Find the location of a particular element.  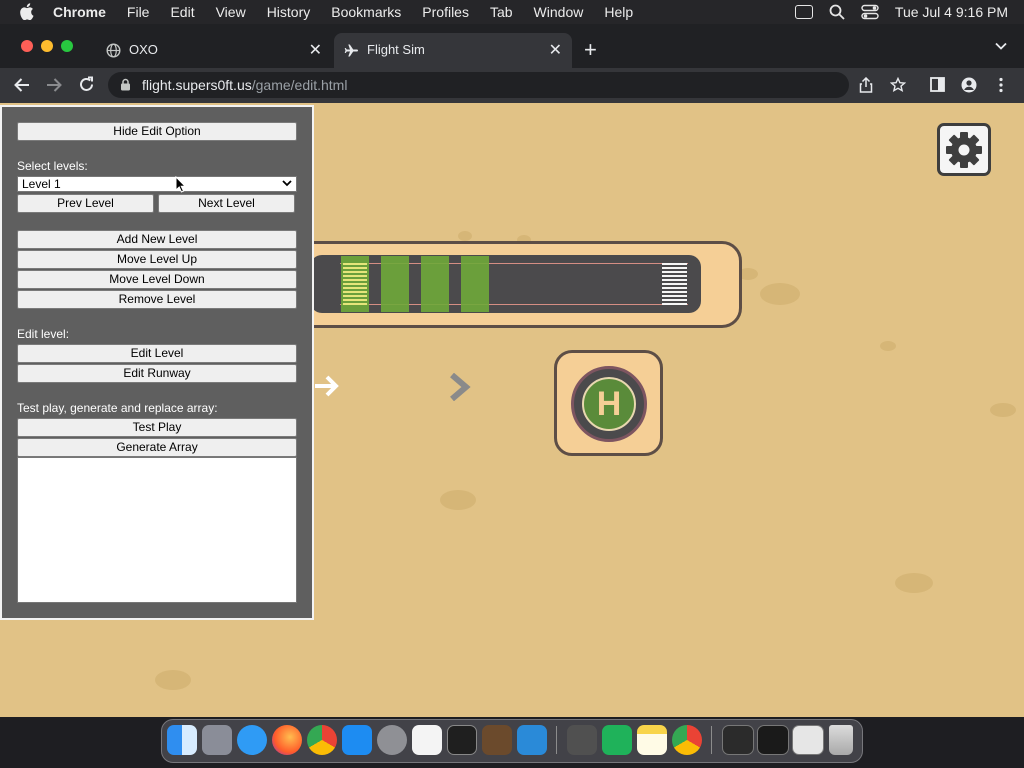

system-settings-icon is located at coordinates (392, 740).